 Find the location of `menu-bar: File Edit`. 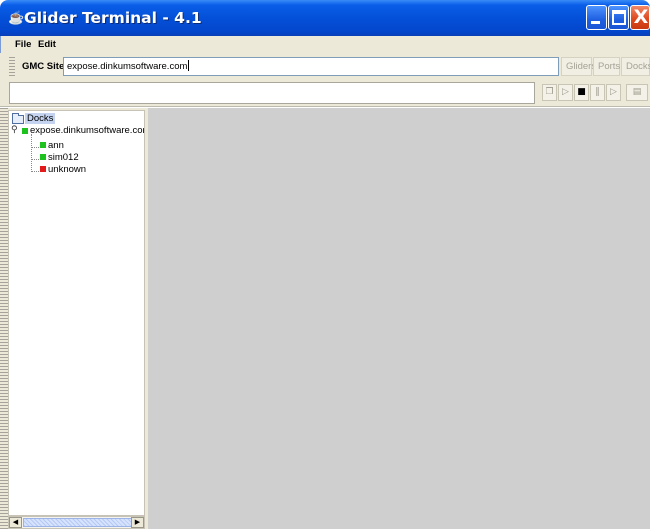

menu-bar: File Edit is located at coordinates (325, 44).